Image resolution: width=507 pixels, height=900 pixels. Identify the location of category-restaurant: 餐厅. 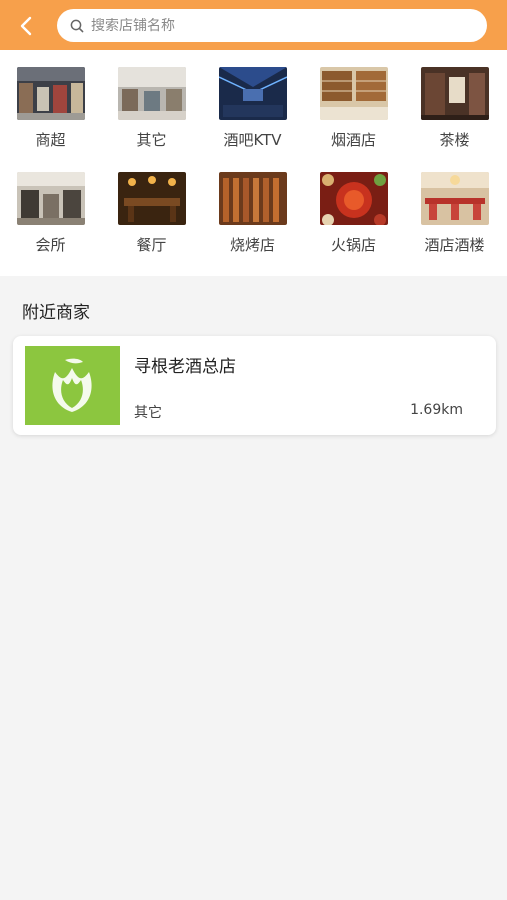
(151, 205).